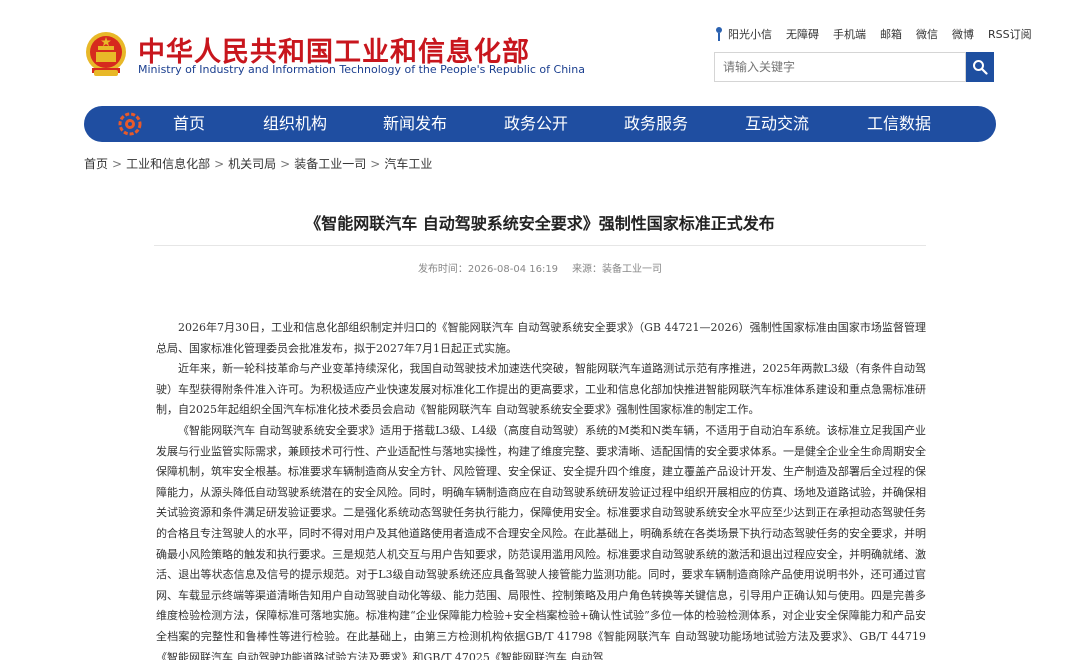 The image size is (1080, 660). What do you see at coordinates (617, 269) in the screenshot?
I see `article-source: 来源：装备工业一司` at bounding box center [617, 269].